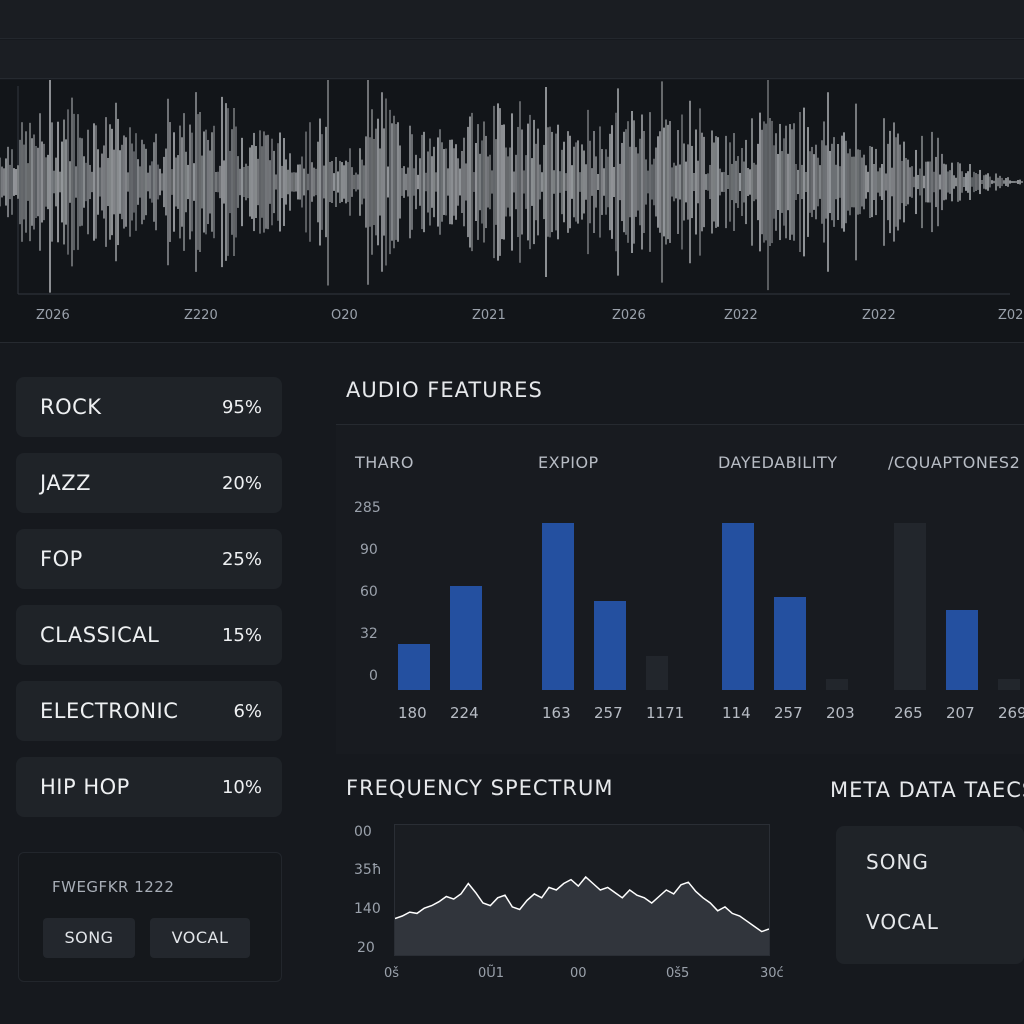 The height and width of the screenshot is (1024, 1024). I want to click on audio-features-title: AUDIO FEATURES, so click(444, 390).